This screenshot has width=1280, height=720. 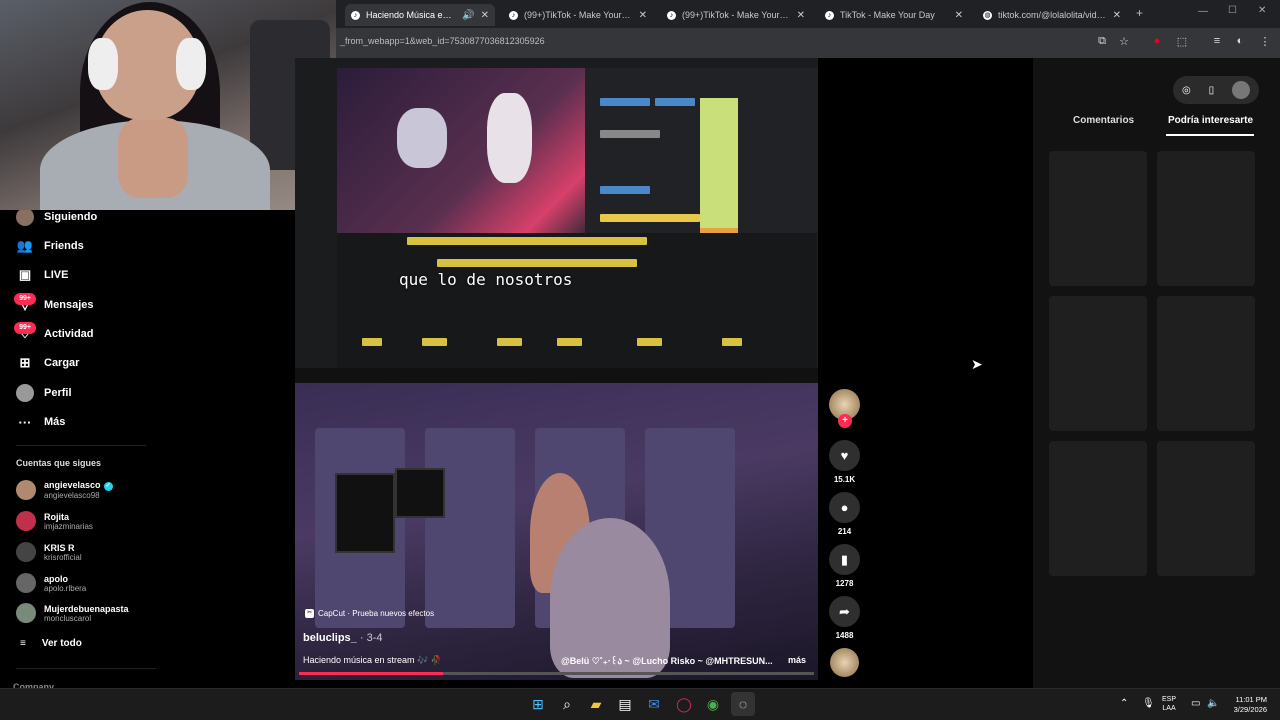 I want to click on active-tab-indicator, so click(x=1210, y=135).